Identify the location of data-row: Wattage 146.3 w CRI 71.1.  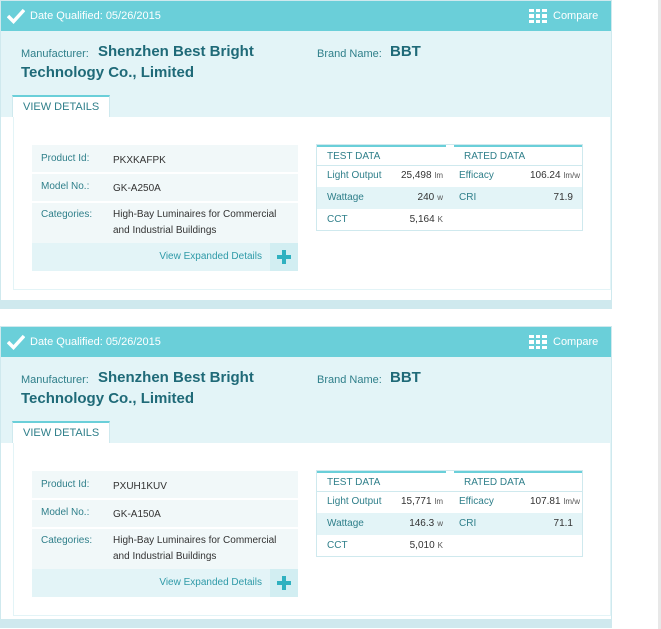
(449, 524).